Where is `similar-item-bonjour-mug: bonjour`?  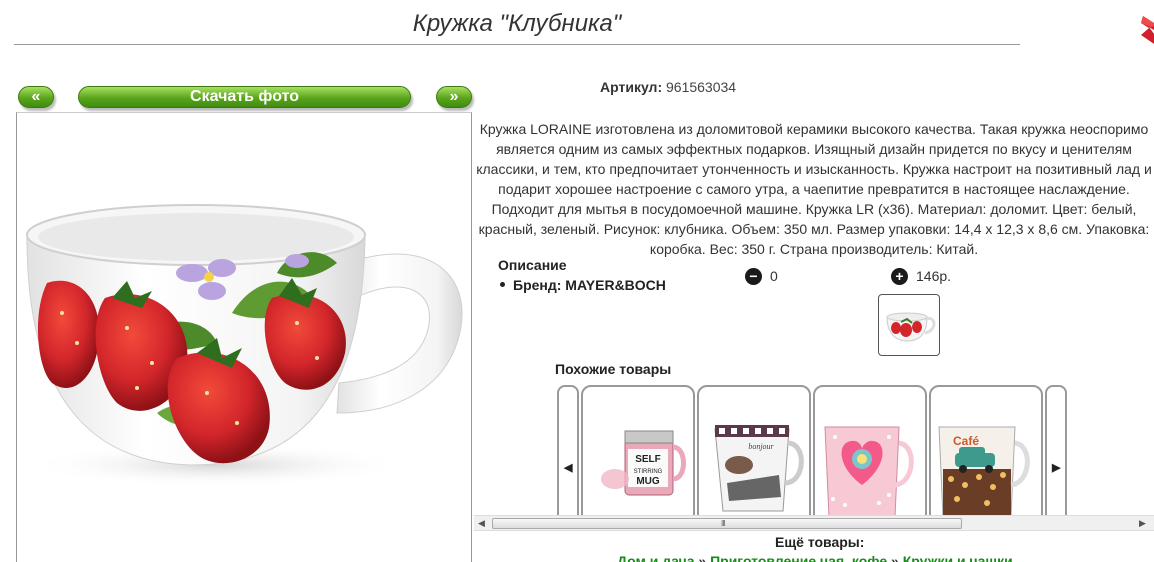
similar-item-bonjour-mug: bonjour is located at coordinates (754, 450).